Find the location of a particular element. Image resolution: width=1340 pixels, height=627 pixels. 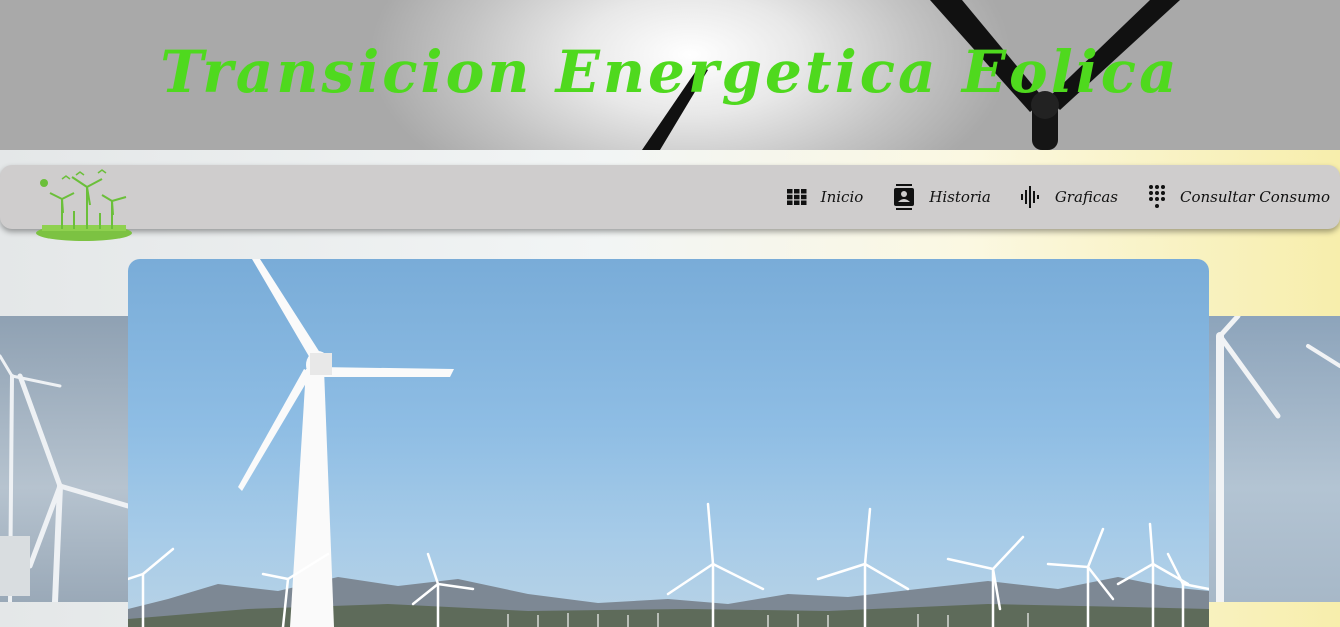

wind-turbines-logo is located at coordinates (86, 205).